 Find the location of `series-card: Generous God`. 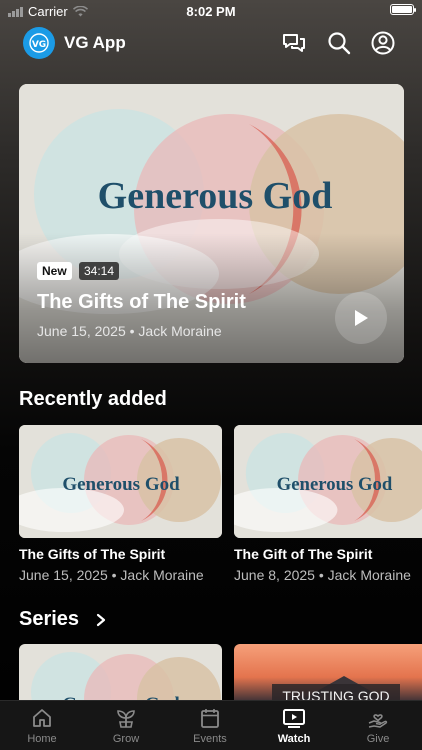

series-card: Generous God is located at coordinates (120, 674).